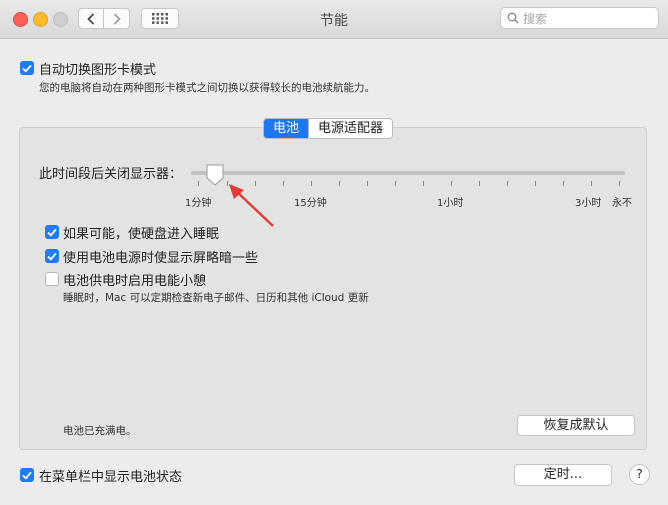  What do you see at coordinates (111, 477) in the screenshot?
I see `show-battery-menubar-label: 在菜单栏中显示电池状态` at bounding box center [111, 477].